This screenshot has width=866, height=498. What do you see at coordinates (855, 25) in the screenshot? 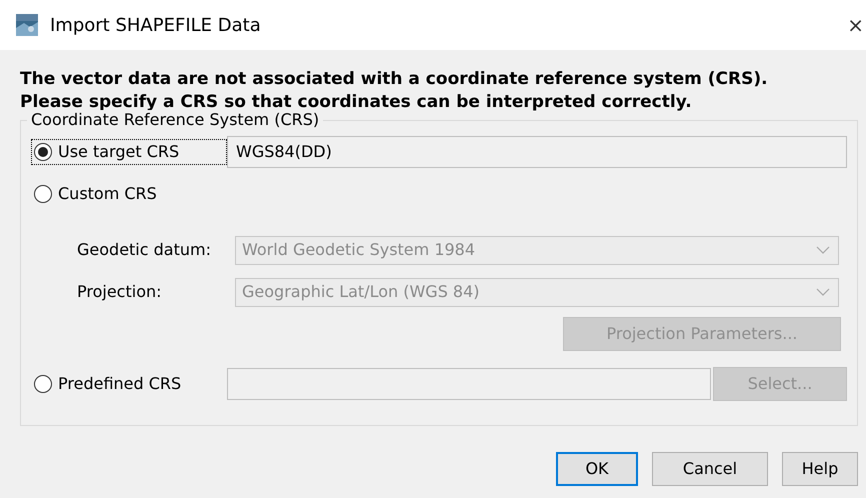
I see `close-button: ×` at bounding box center [855, 25].